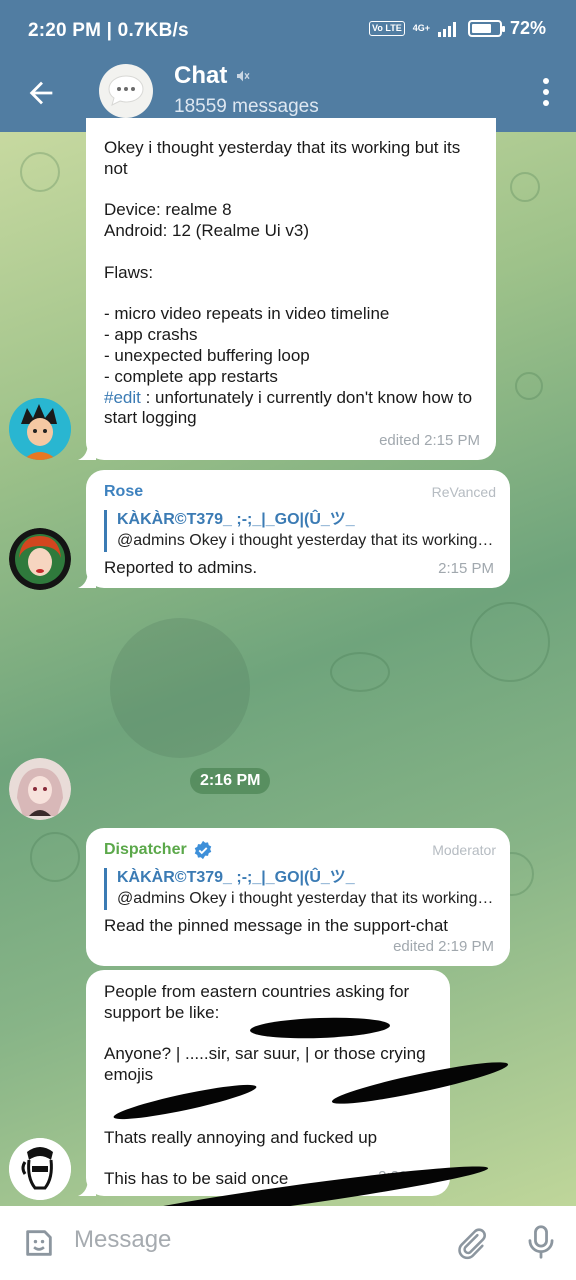  Describe the element at coordinates (243, 76) in the screenshot. I see `muted-icon` at that location.